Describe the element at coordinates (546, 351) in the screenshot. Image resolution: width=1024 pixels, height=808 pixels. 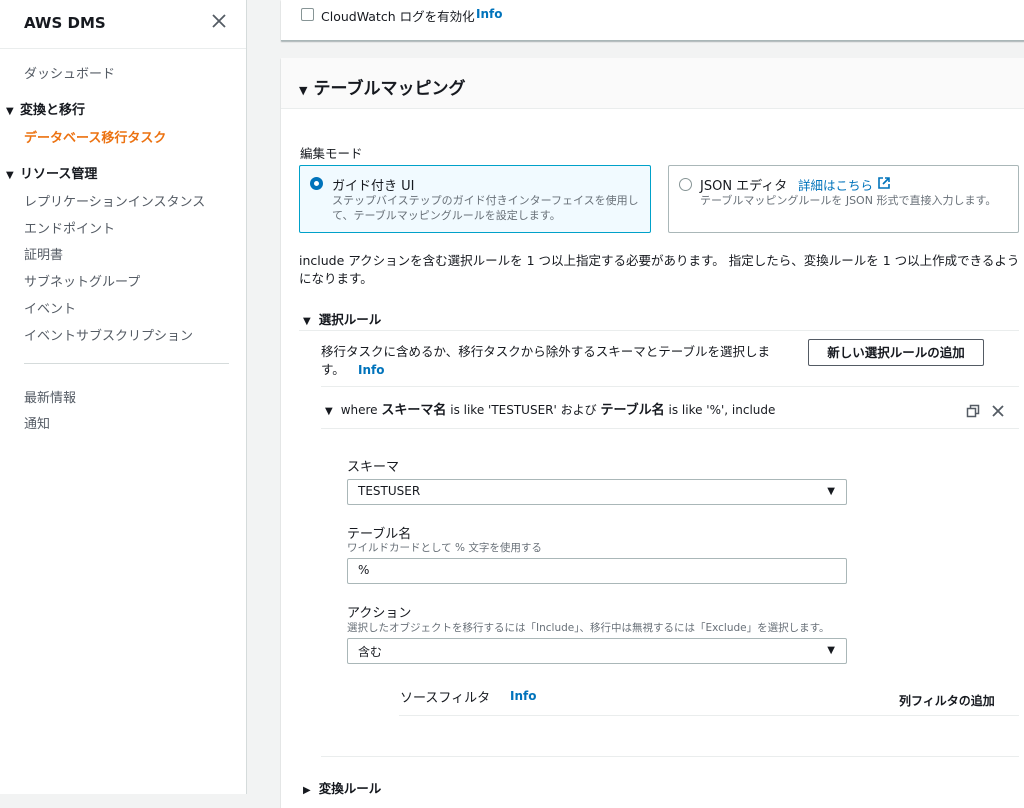
I see `selection-rules-desc-1: 移行タスクに含めるか、移行タスクから除外するスキーマとテーブルを選択しま` at that location.